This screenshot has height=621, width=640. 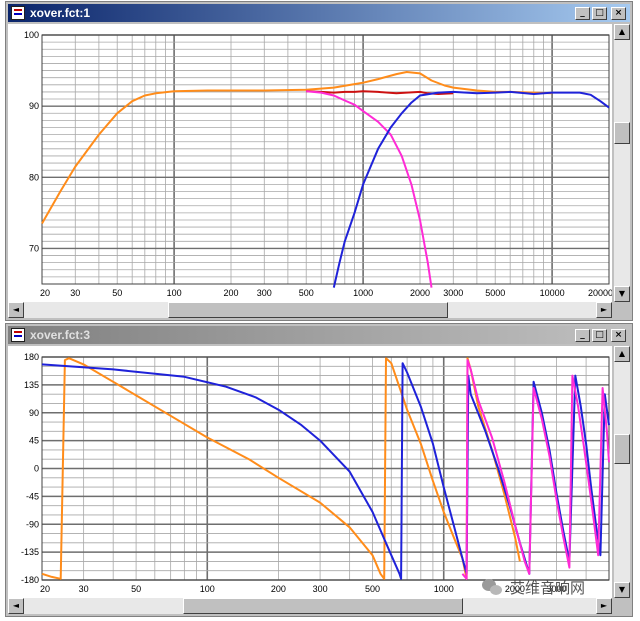 What do you see at coordinates (493, 587) in the screenshot?
I see `wechat-icon` at bounding box center [493, 587].